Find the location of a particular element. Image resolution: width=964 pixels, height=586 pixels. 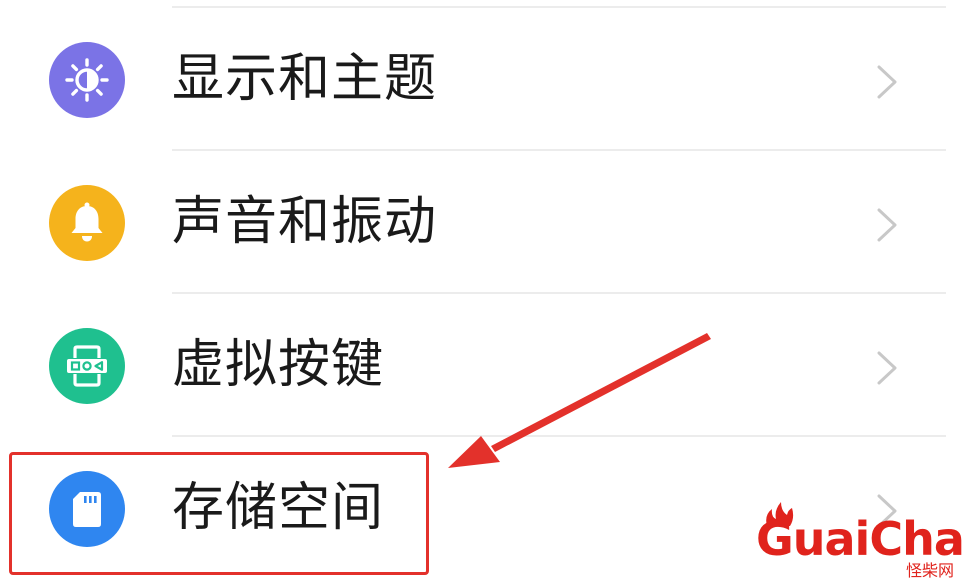

sd-card-icon is located at coordinates (87, 509).